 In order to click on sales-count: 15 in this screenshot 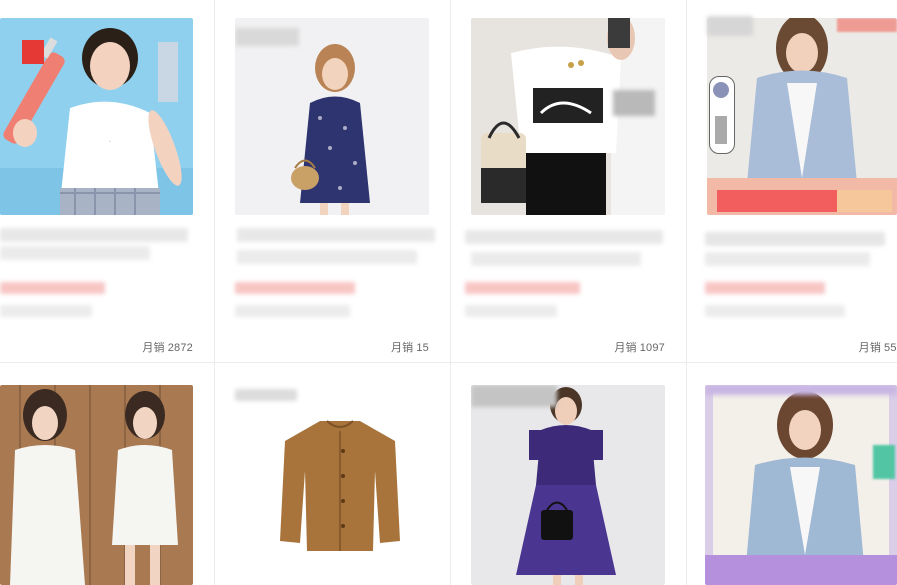, I will do `click(422, 348)`.